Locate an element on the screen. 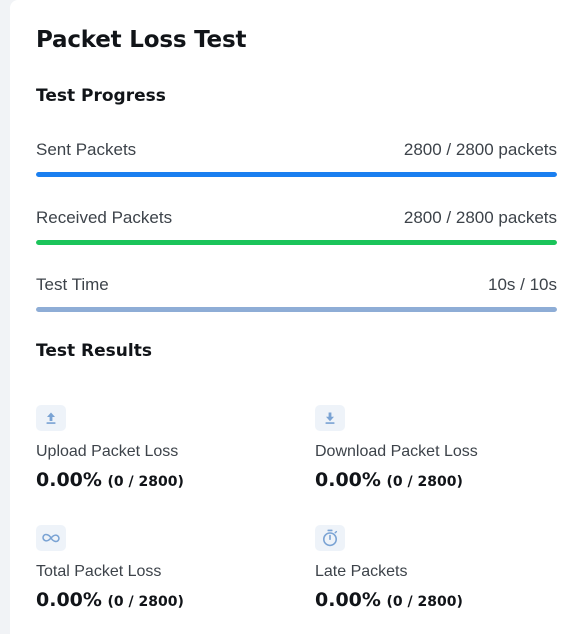  received-packets-progress-bar is located at coordinates (296, 242).